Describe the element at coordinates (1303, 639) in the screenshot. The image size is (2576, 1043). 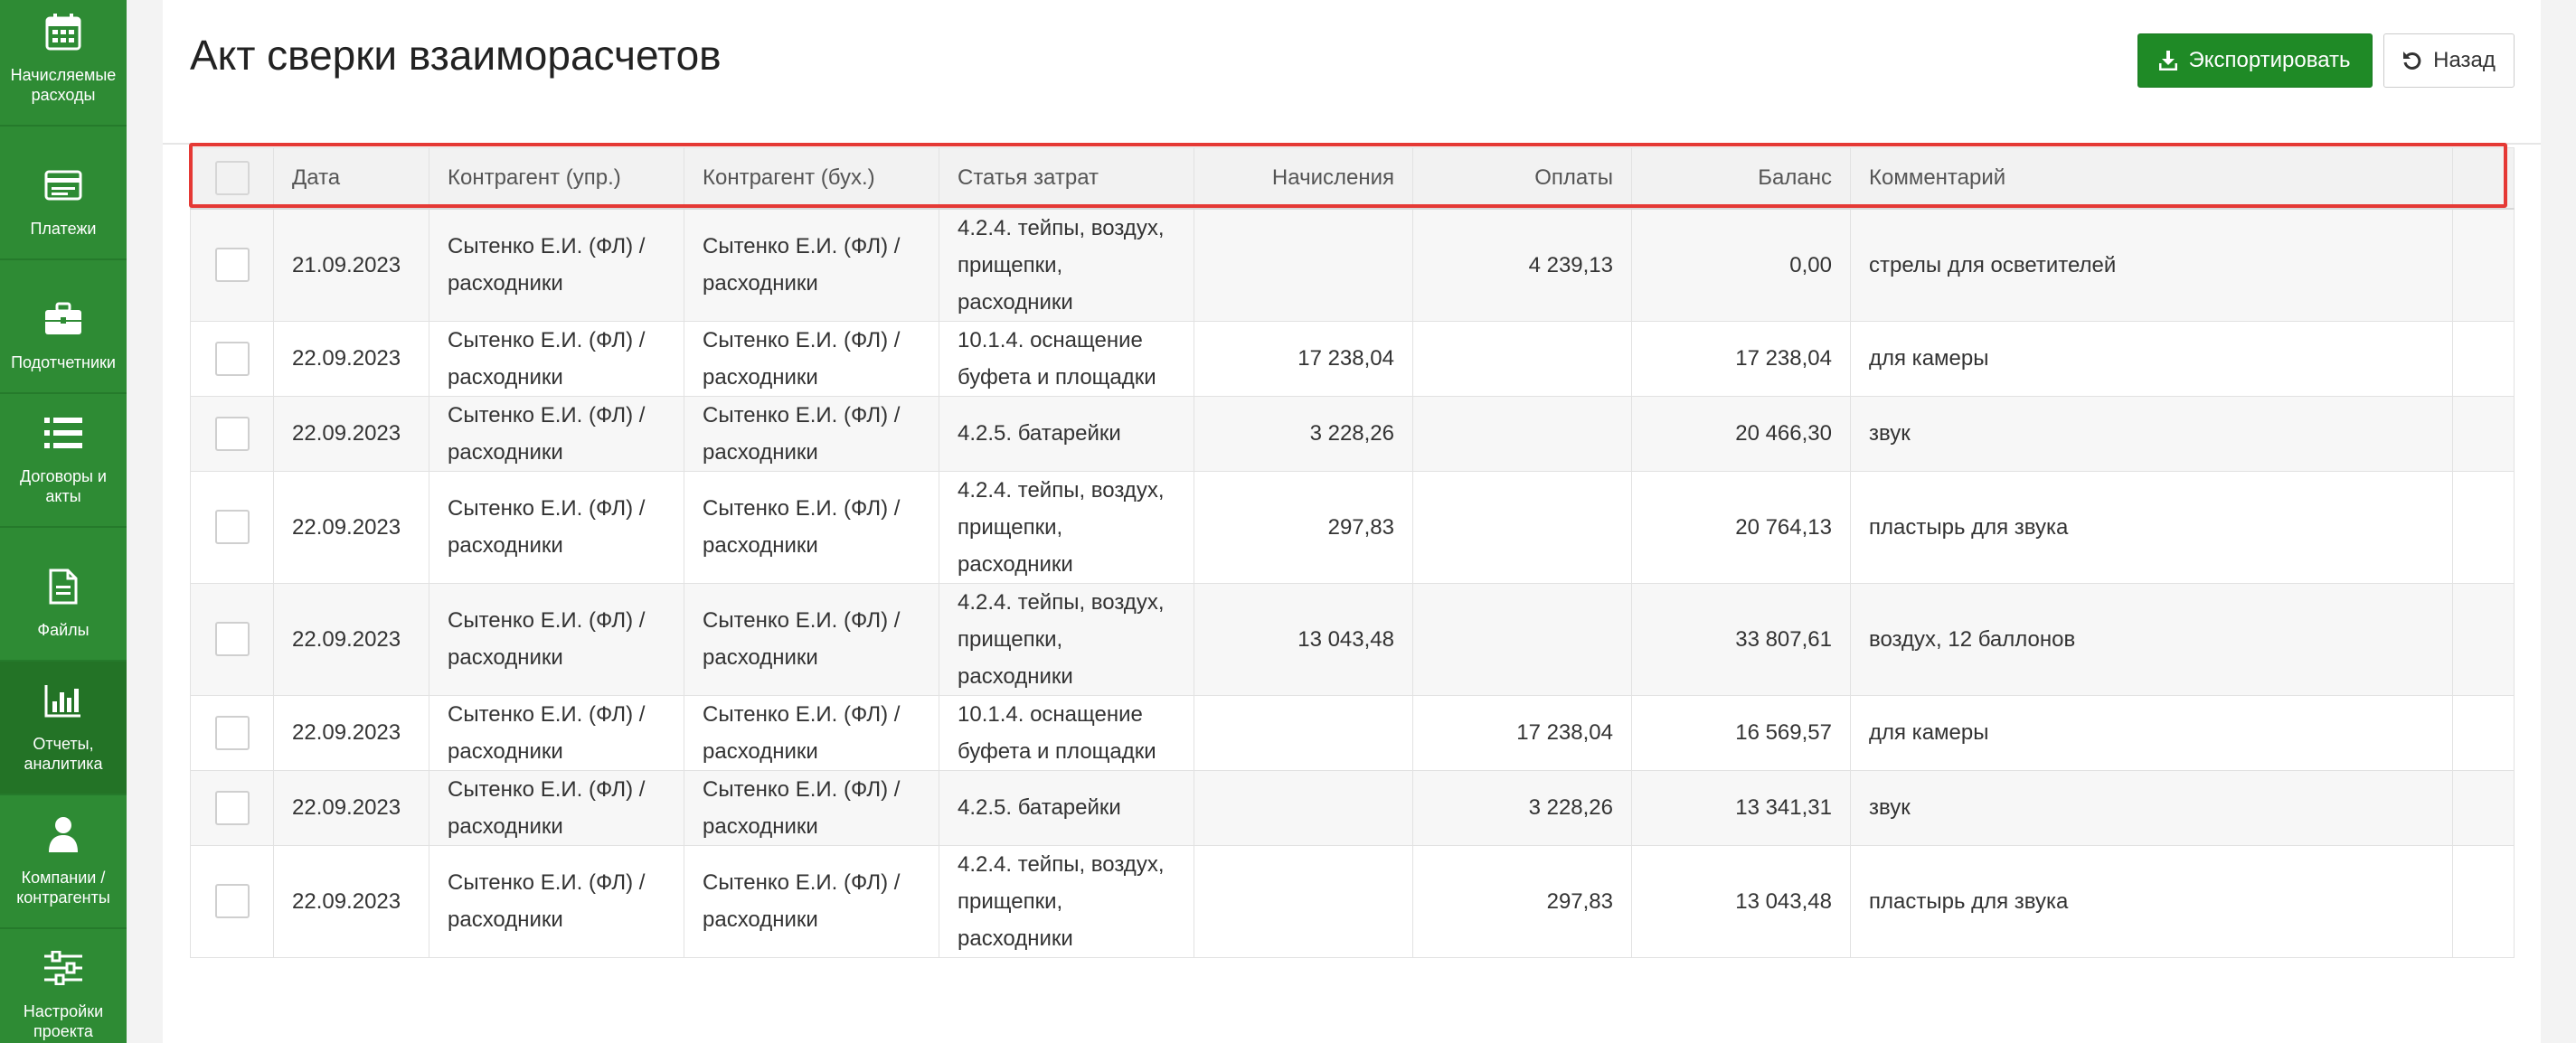
I see `accrual-cell: 13 043,48` at that location.